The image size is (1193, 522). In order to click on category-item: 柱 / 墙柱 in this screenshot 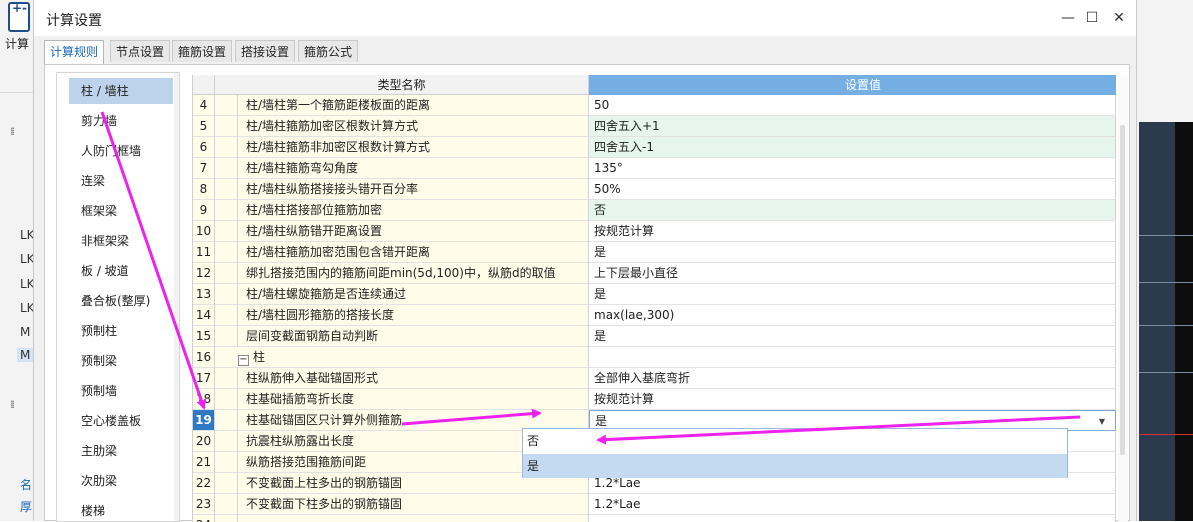, I will do `click(121, 91)`.